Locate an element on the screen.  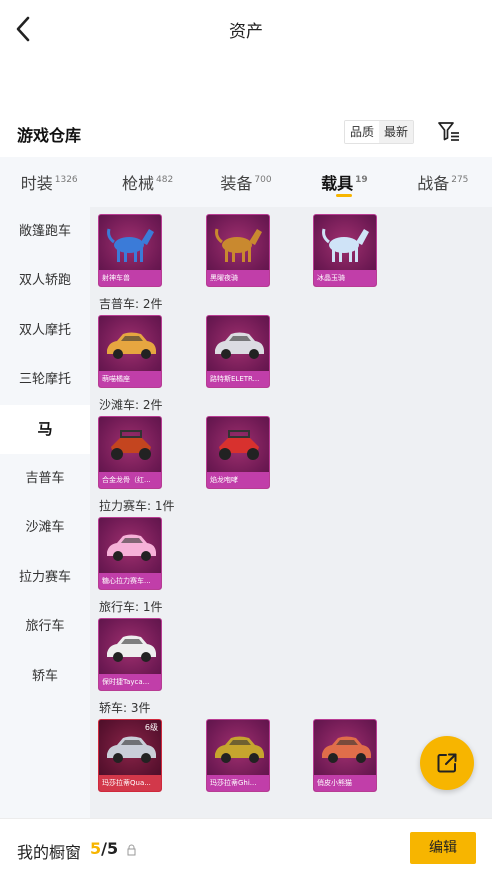
tab-equipment: 装备 700 is located at coordinates (246, 182).